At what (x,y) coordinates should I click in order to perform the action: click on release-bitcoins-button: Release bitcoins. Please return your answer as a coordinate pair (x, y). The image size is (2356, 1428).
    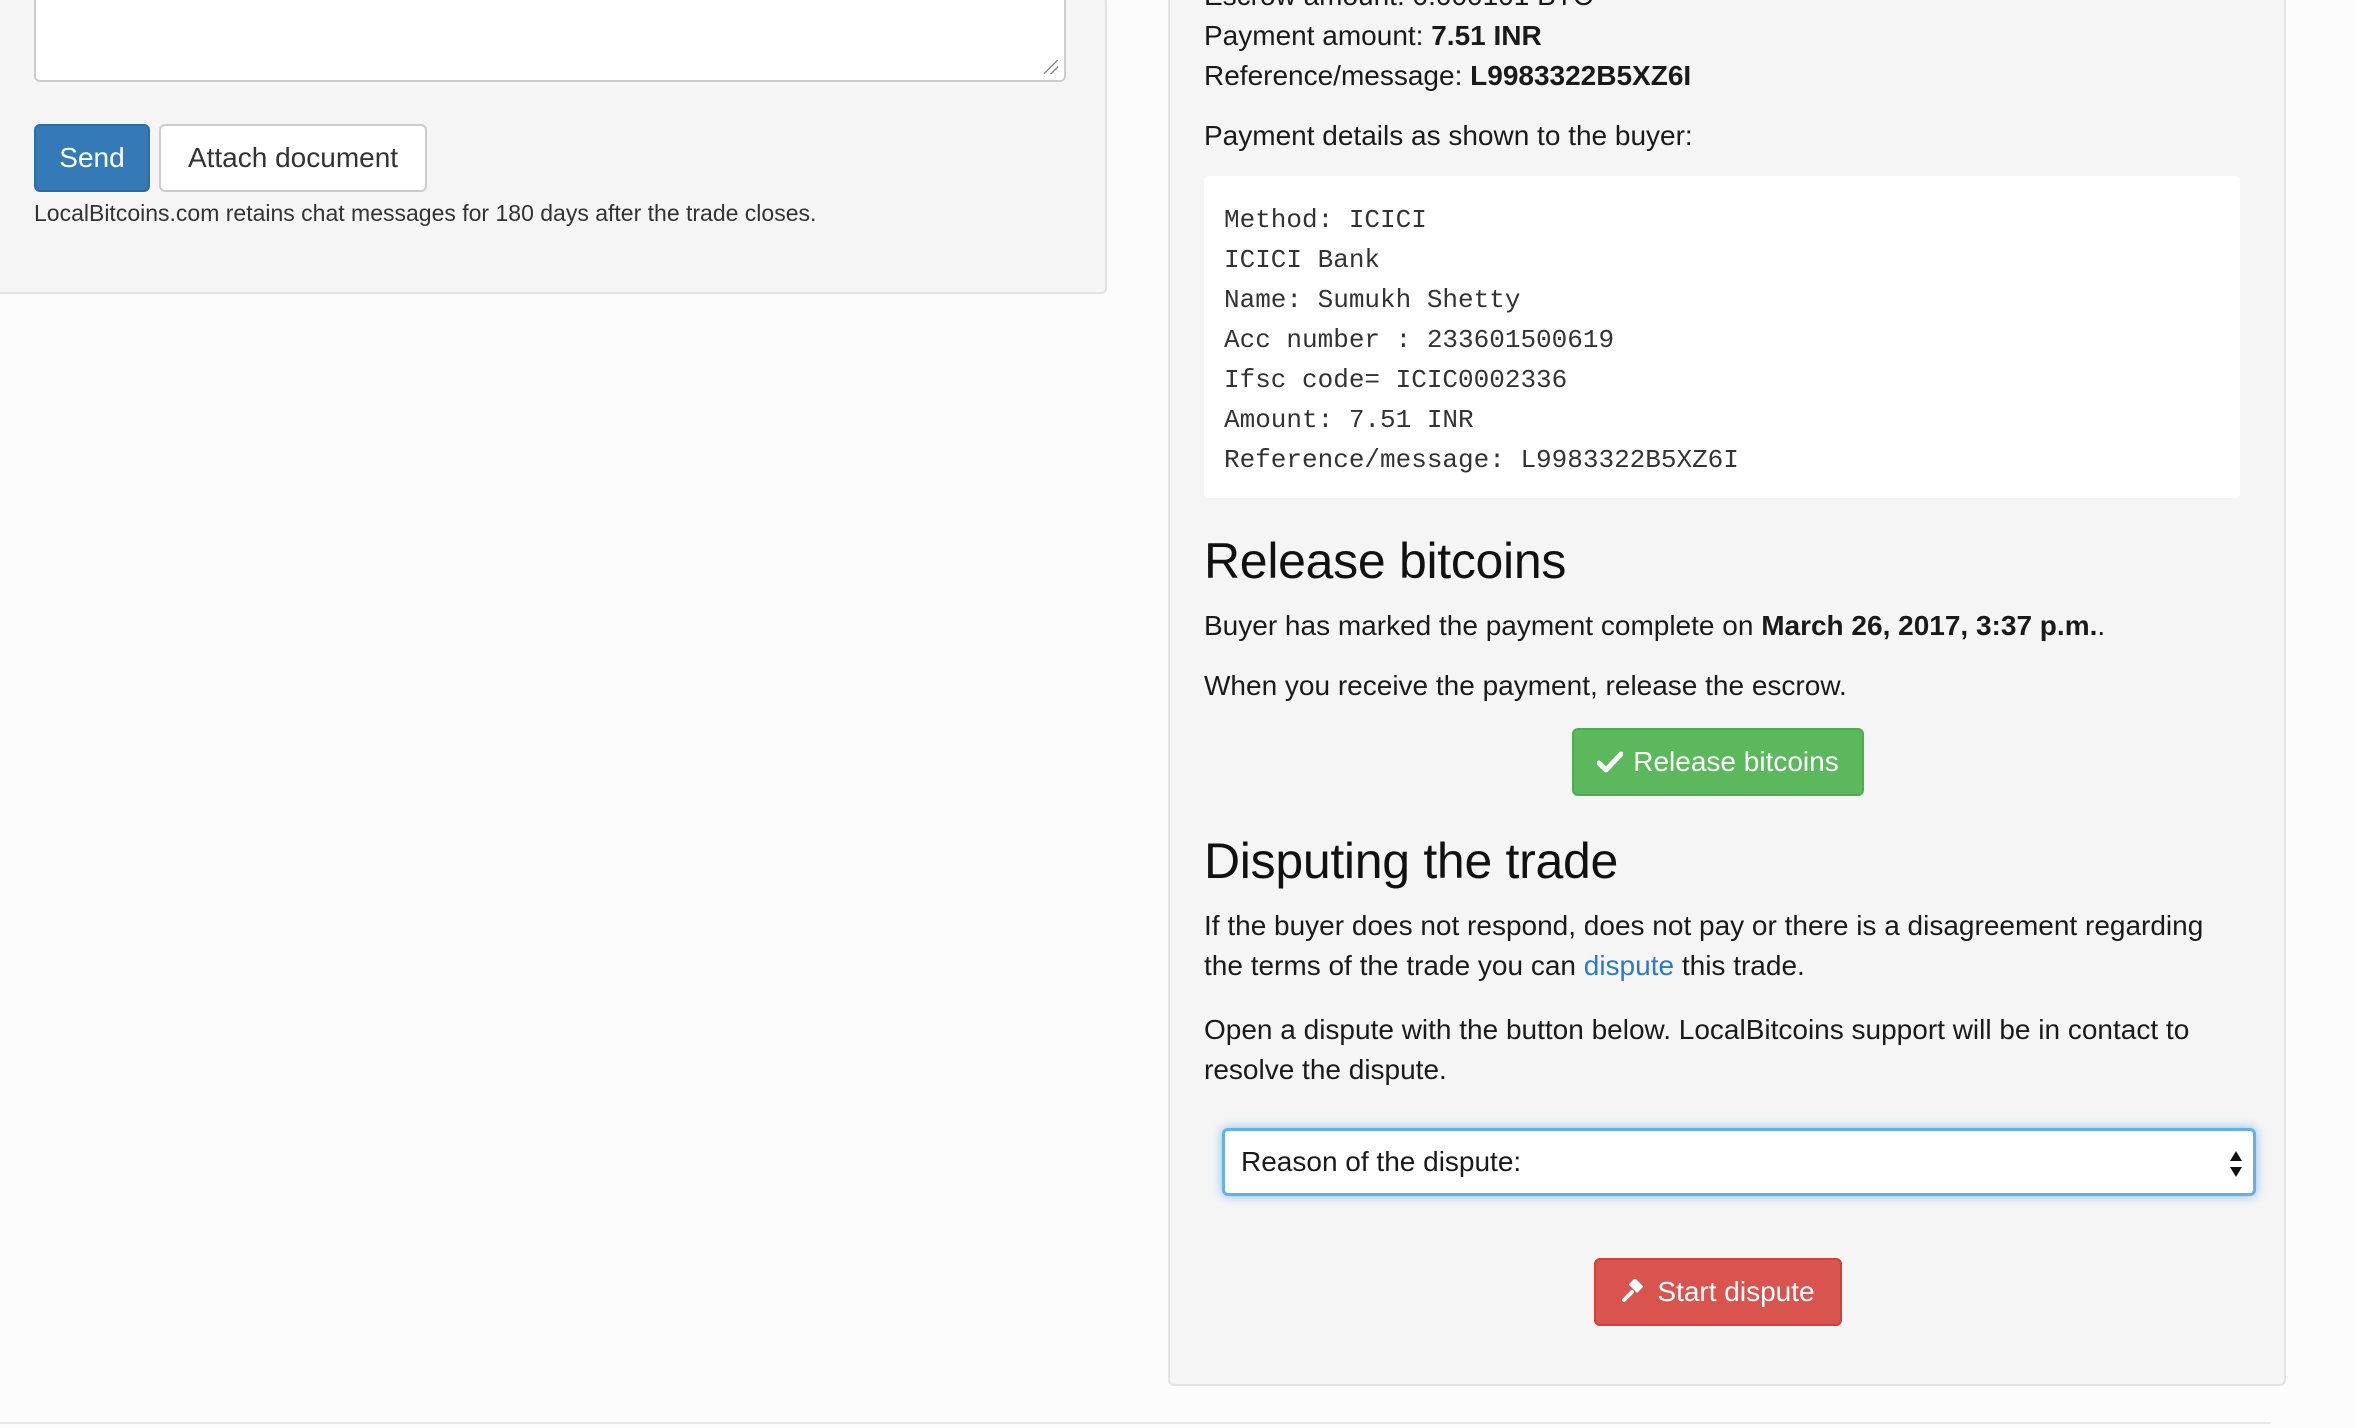
    Looking at the image, I should click on (1718, 762).